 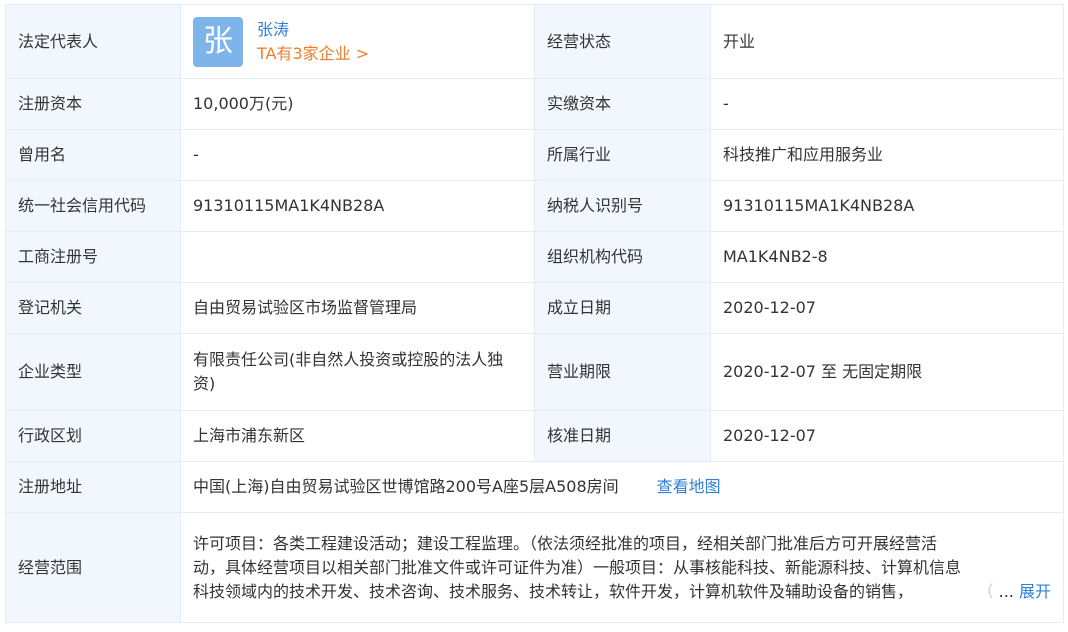 What do you see at coordinates (357, 257) in the screenshot?
I see `business-reg-no-value` at bounding box center [357, 257].